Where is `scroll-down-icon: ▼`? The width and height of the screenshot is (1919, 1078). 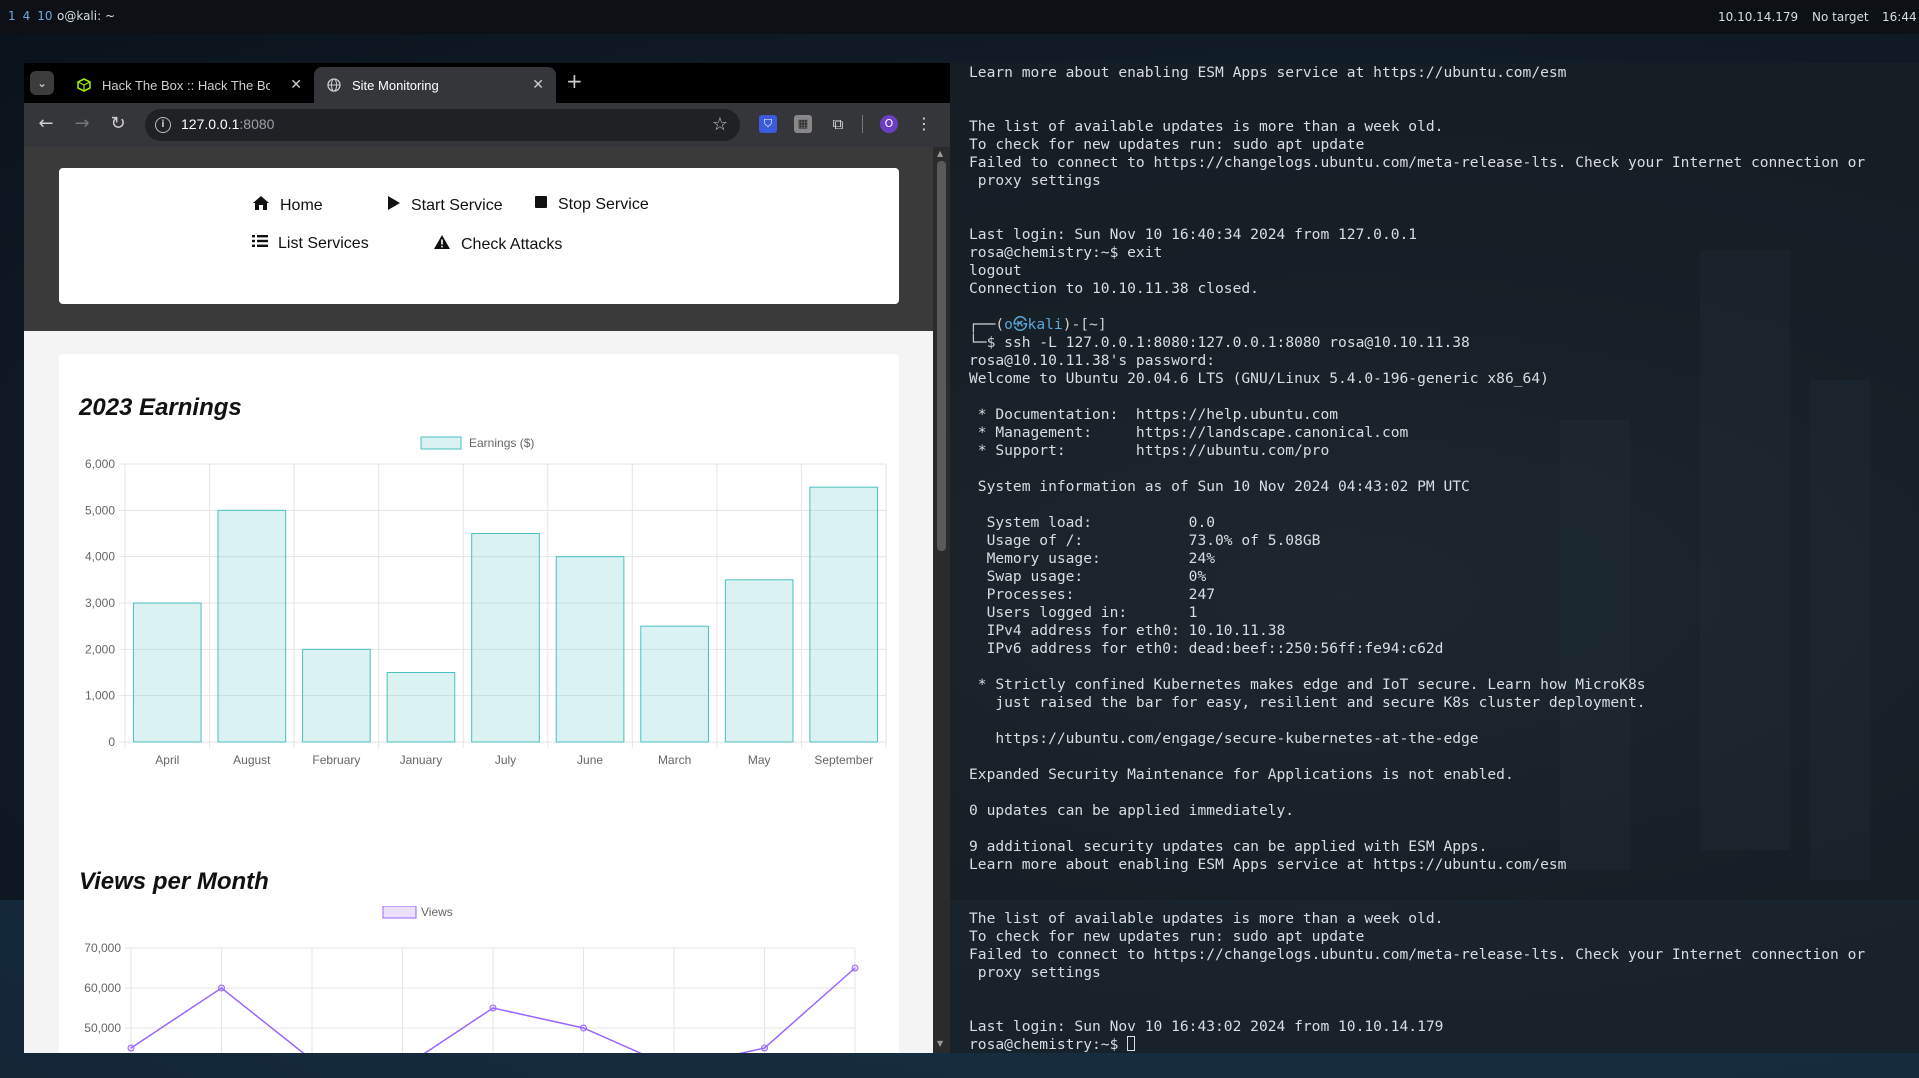 scroll-down-icon: ▼ is located at coordinates (940, 1043).